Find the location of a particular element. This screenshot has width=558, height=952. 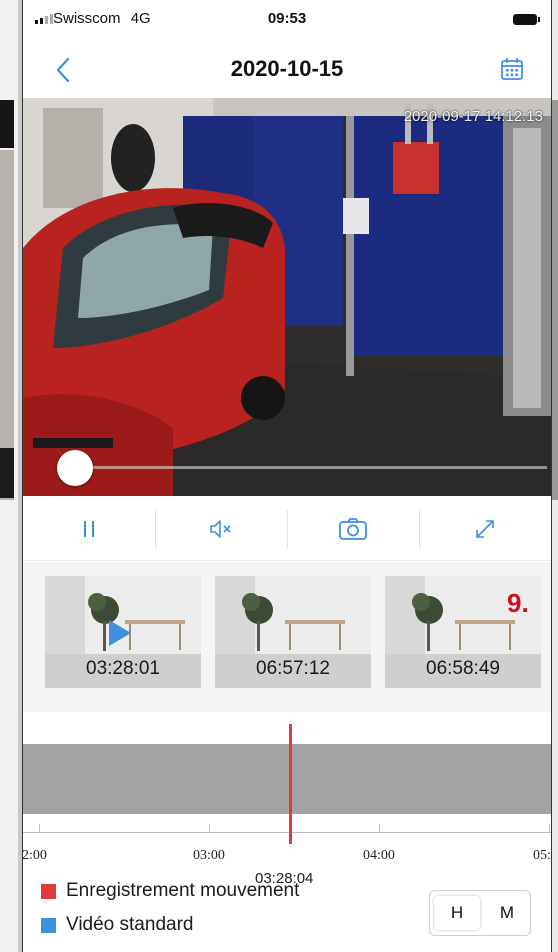

timeline-tick-label: 02:00 is located at coordinates (34, 855).